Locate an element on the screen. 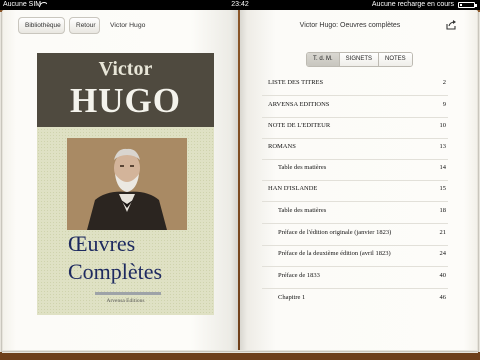  toc-entry: Table des matières 18 is located at coordinates (355, 213).